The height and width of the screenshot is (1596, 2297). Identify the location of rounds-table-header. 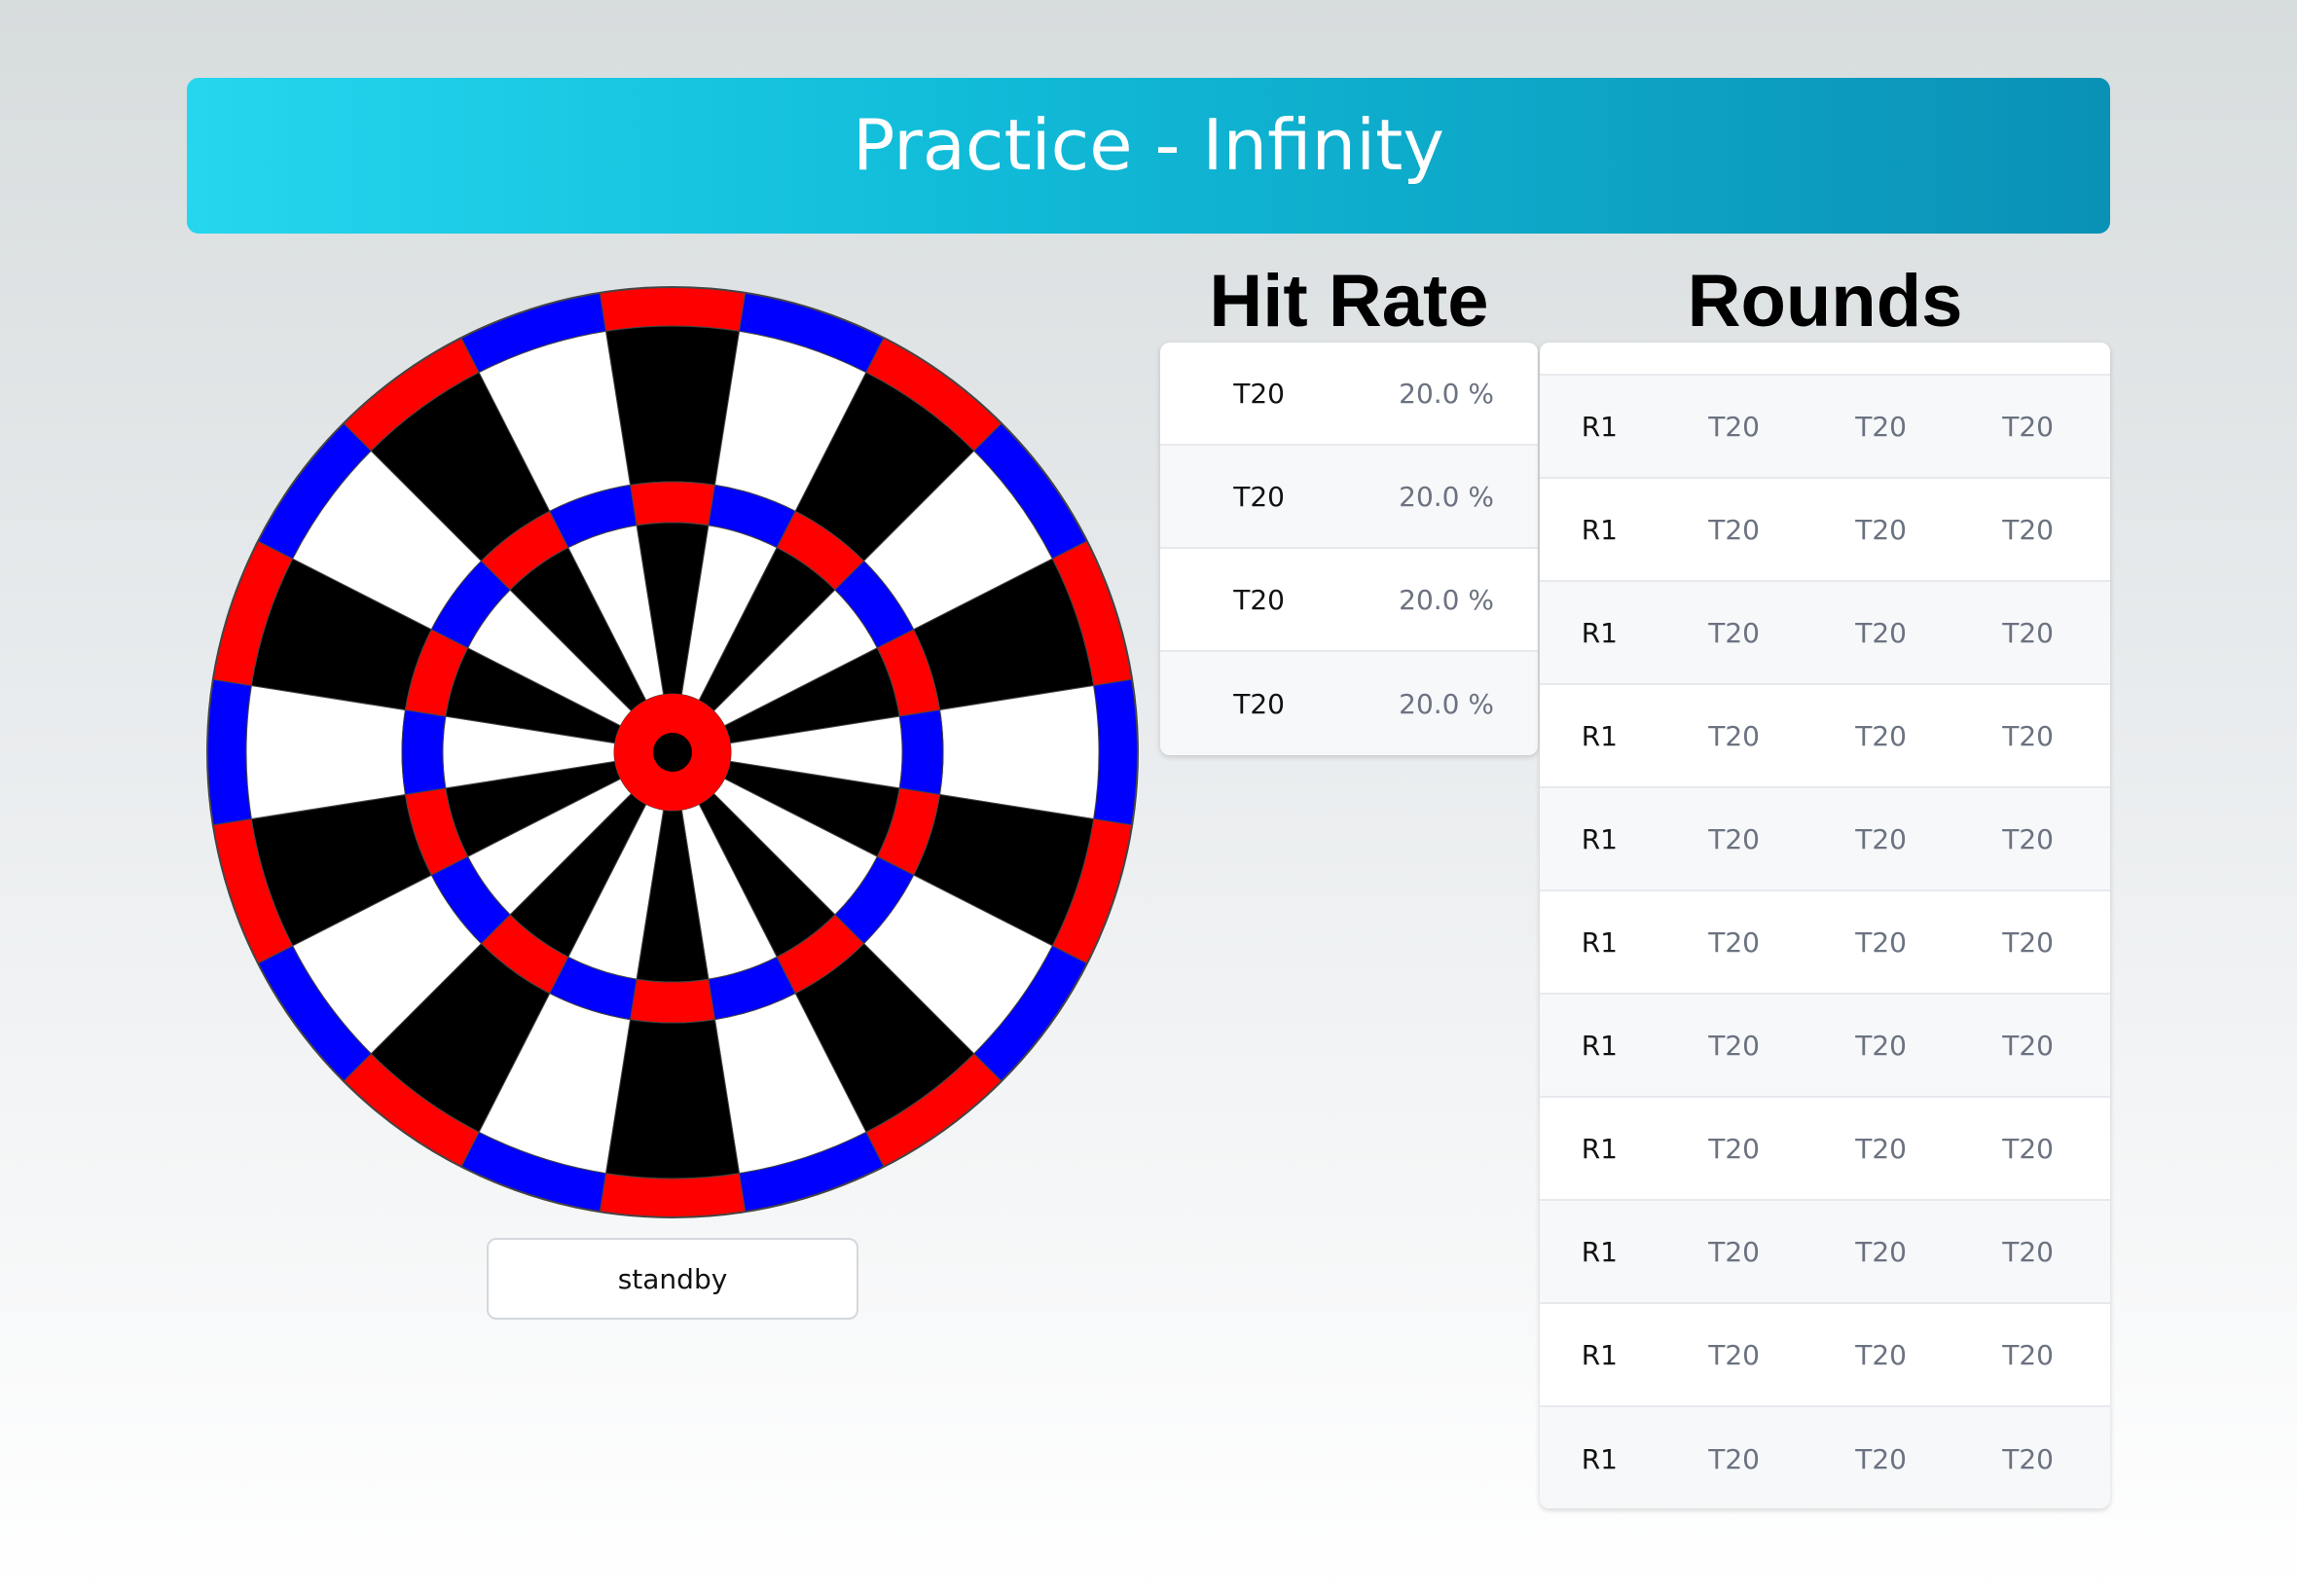
(1825, 360).